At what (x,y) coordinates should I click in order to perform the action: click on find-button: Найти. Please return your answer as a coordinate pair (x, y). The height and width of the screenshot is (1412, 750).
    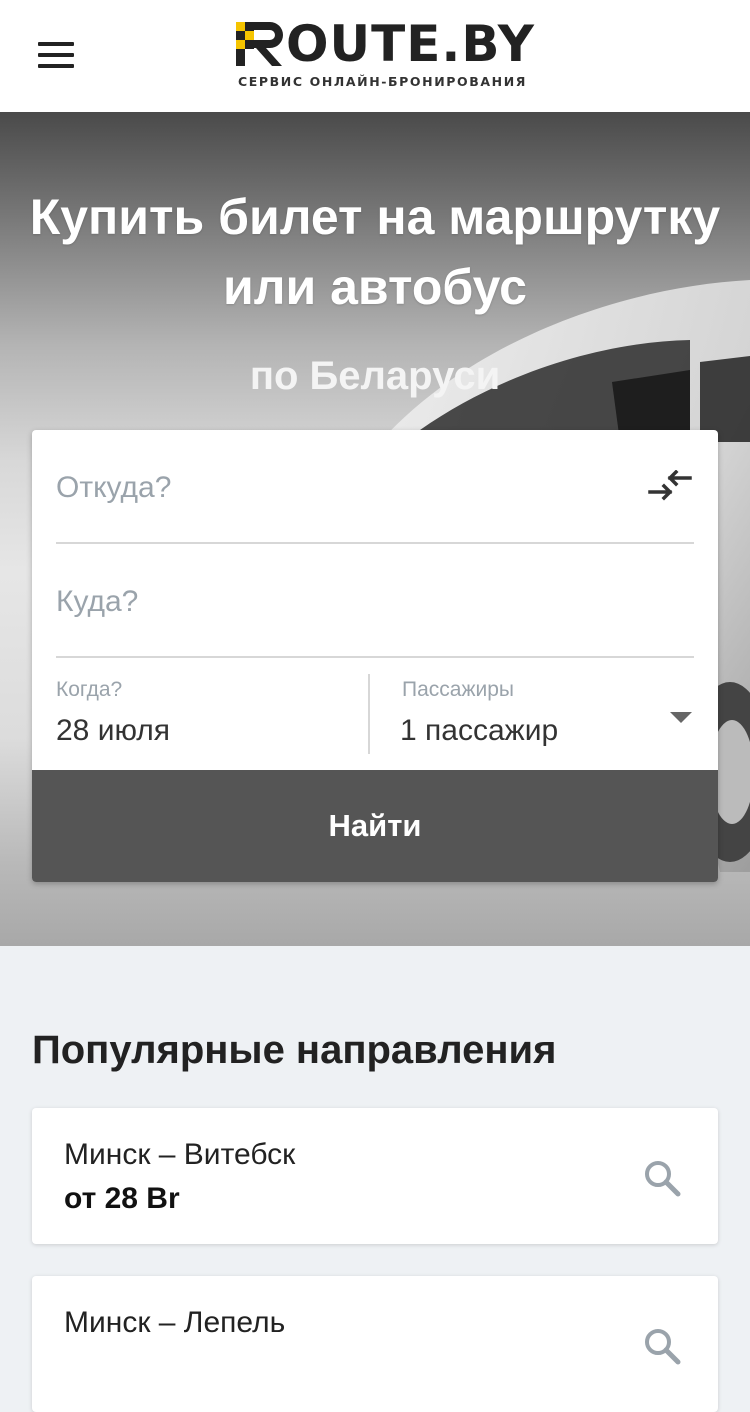
    Looking at the image, I should click on (375, 826).